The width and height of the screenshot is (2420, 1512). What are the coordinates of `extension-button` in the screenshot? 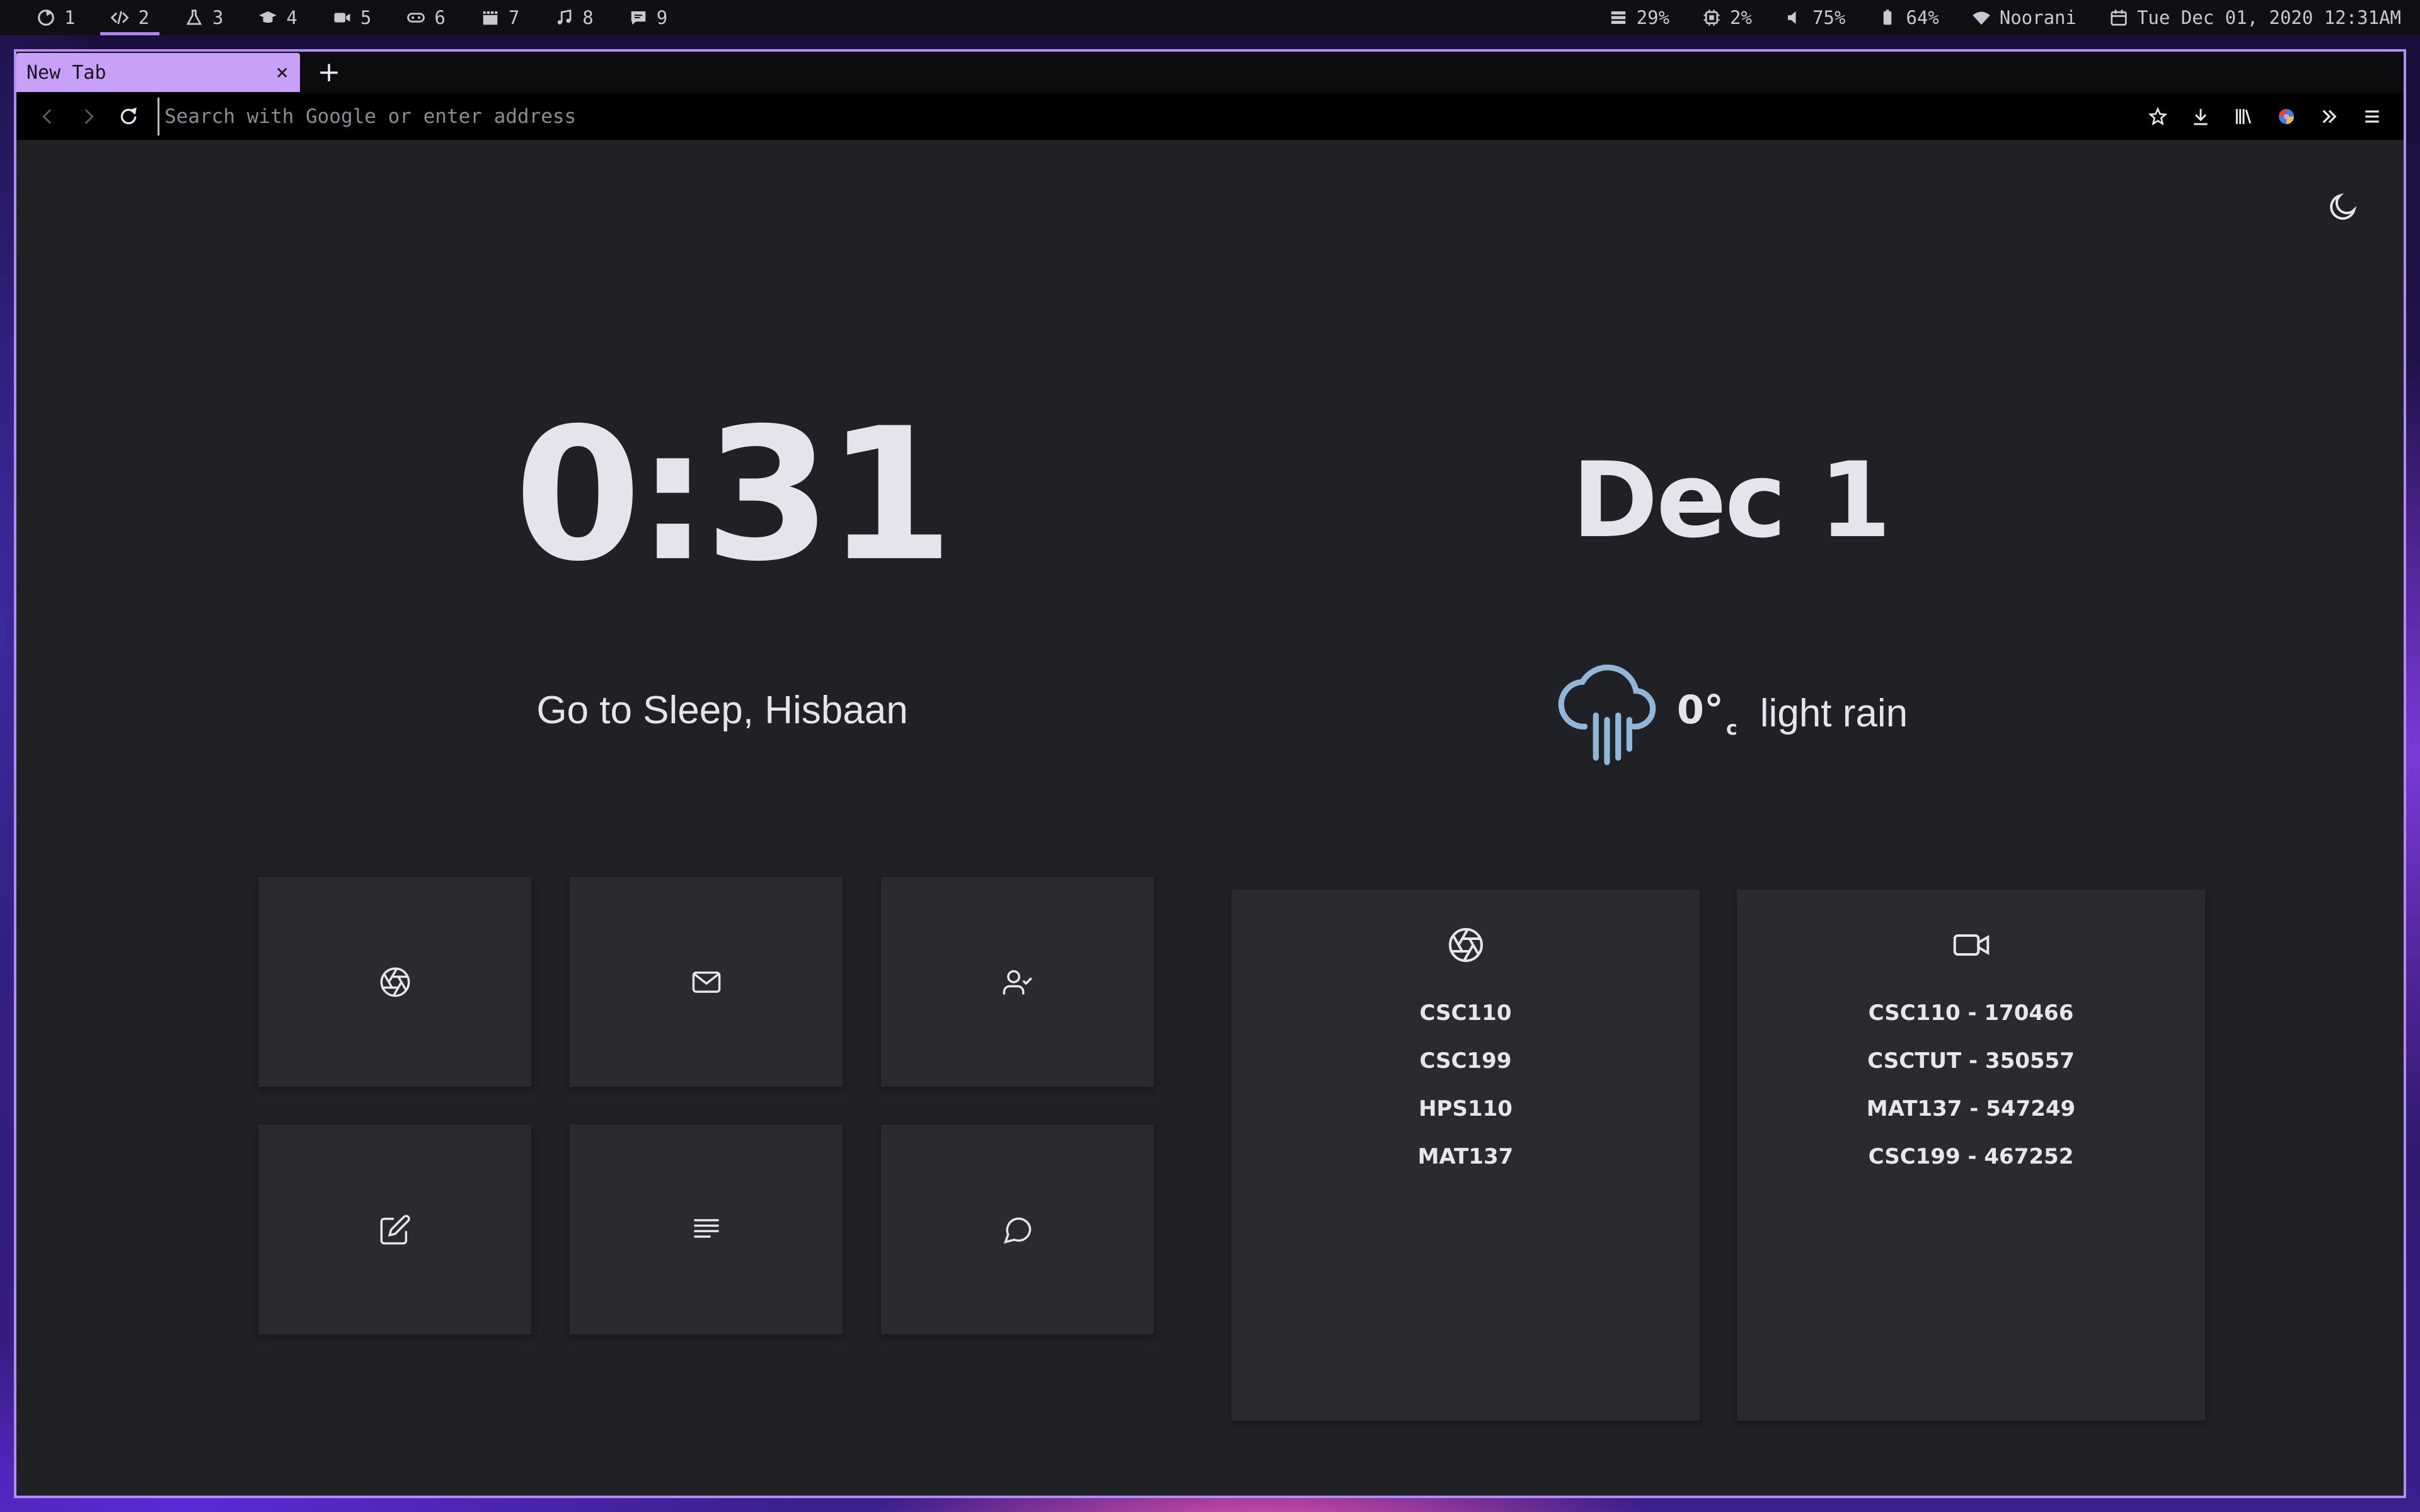 It's located at (2286, 116).